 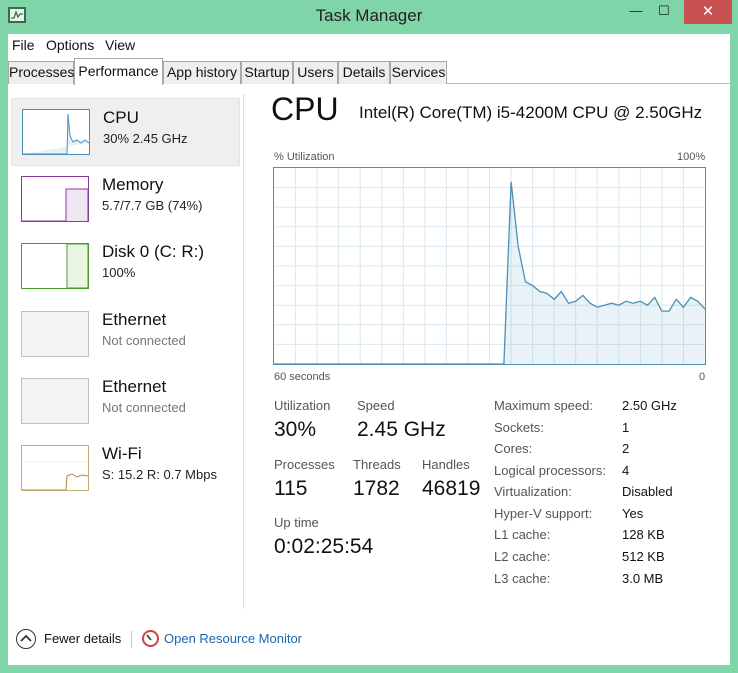 What do you see at coordinates (233, 638) in the screenshot?
I see `open-resource-monitor-link: Open Resource Monitor` at bounding box center [233, 638].